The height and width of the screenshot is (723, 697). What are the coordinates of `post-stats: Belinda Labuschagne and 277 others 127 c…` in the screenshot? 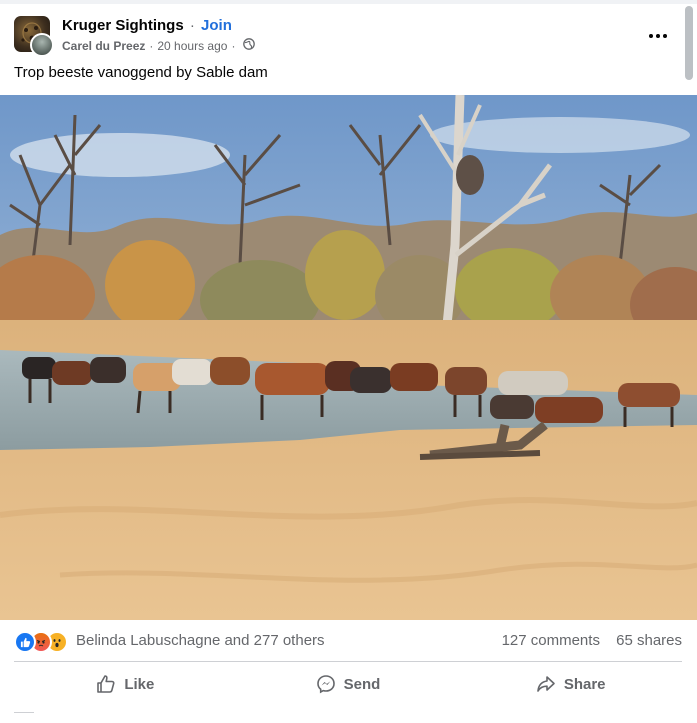 It's located at (348, 641).